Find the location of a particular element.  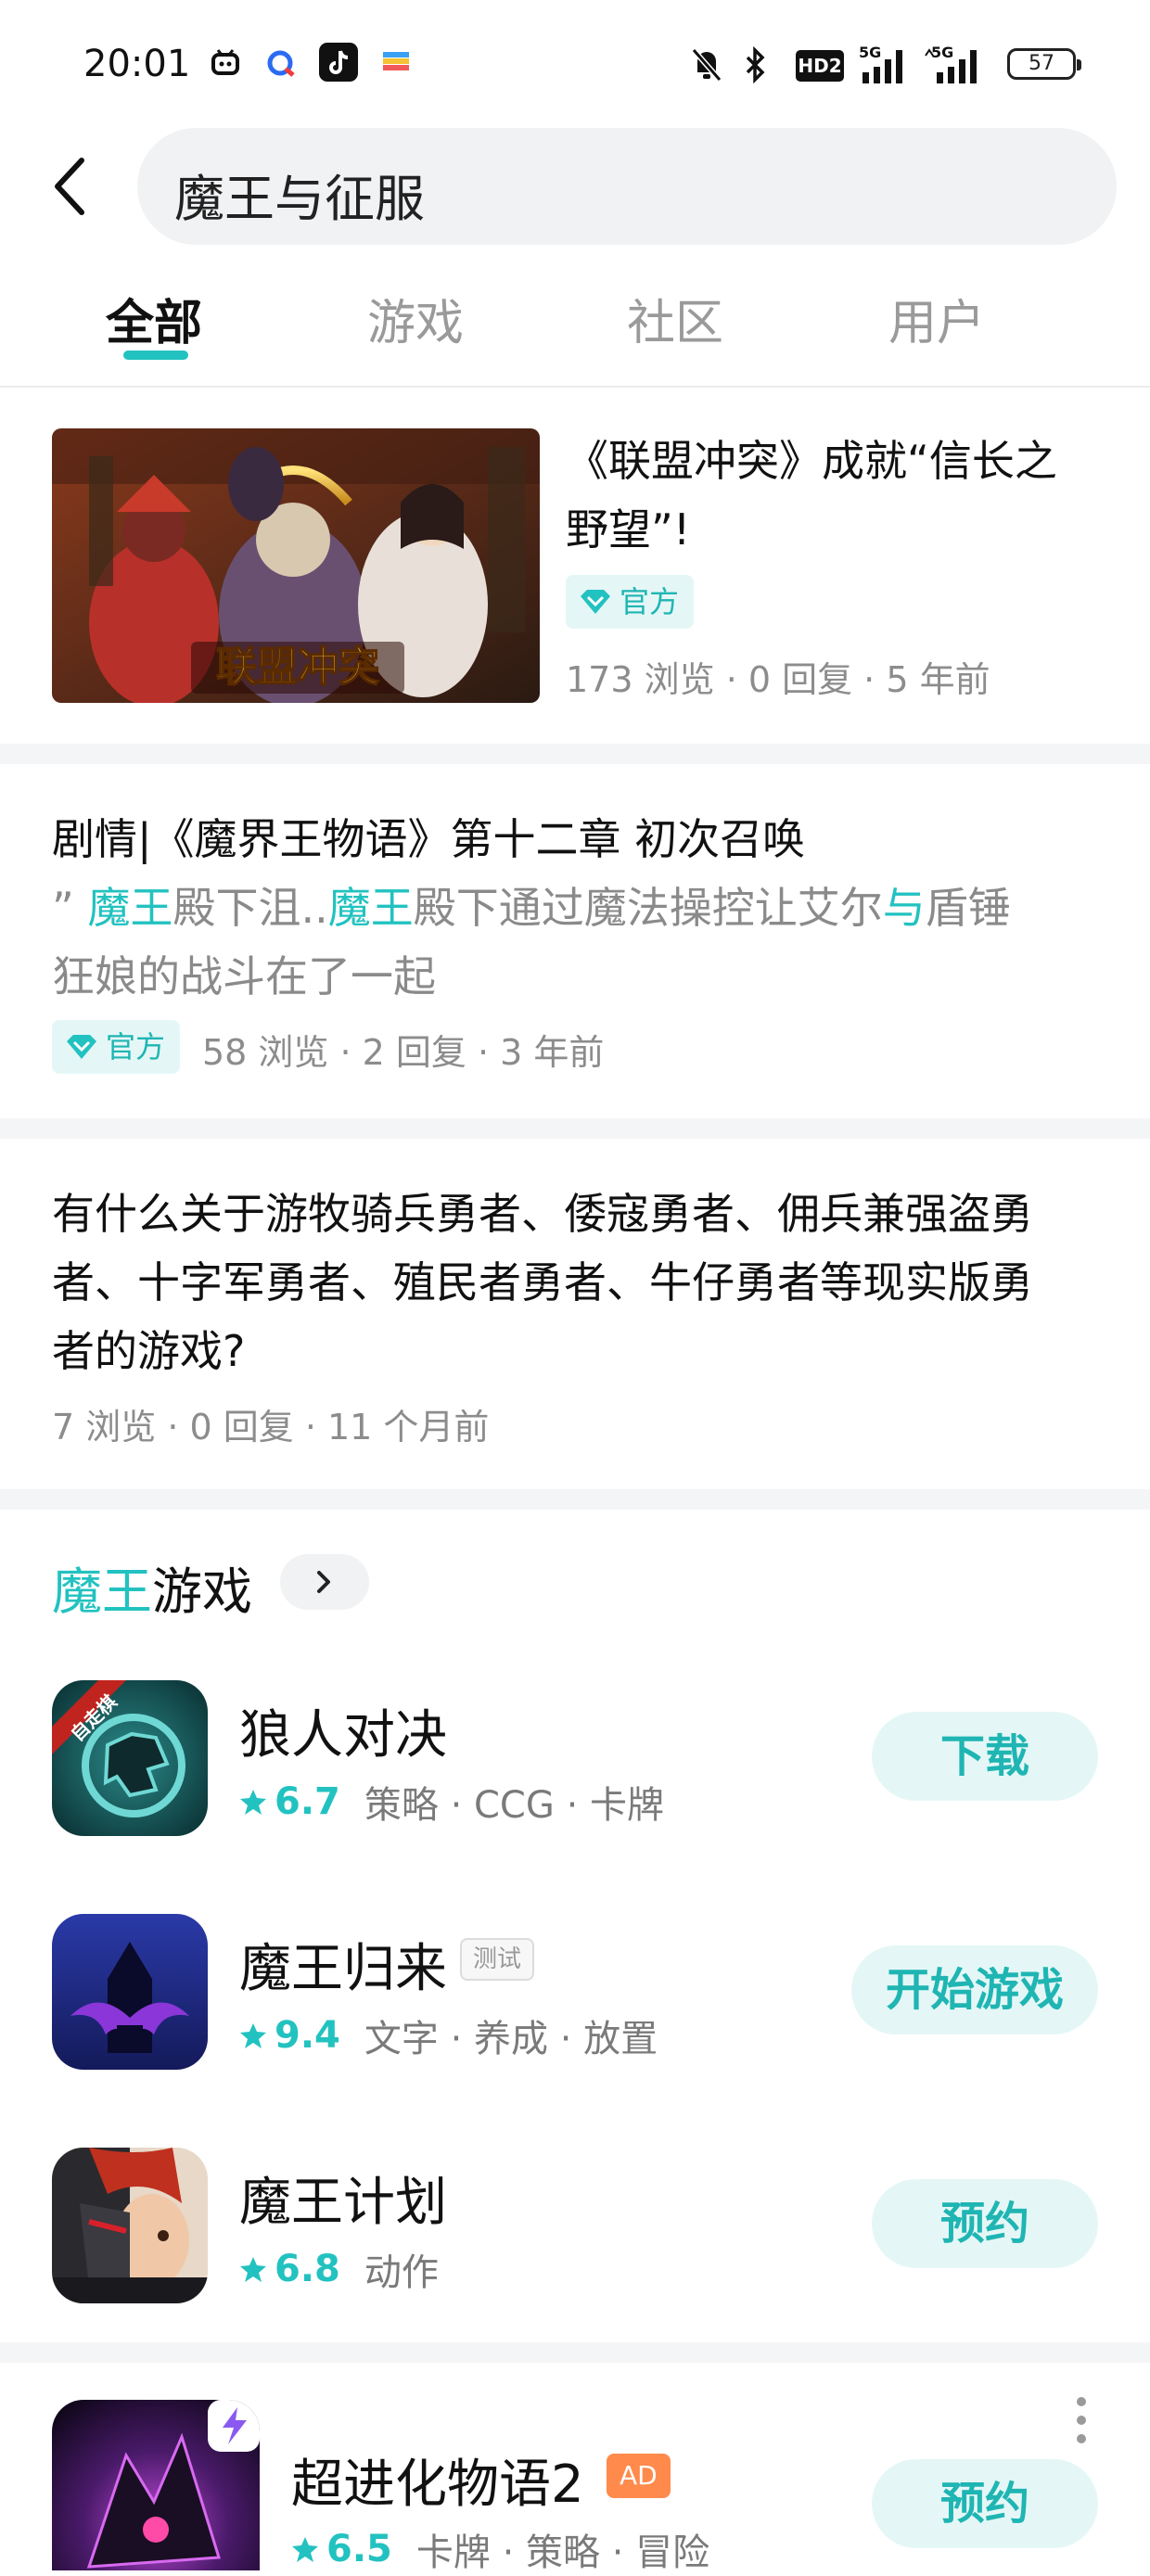

browser-app-icon is located at coordinates (281, 64).